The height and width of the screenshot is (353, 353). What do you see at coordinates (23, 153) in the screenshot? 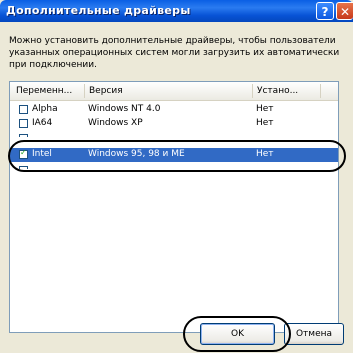
I see `row-checkbox-checked` at bounding box center [23, 153].